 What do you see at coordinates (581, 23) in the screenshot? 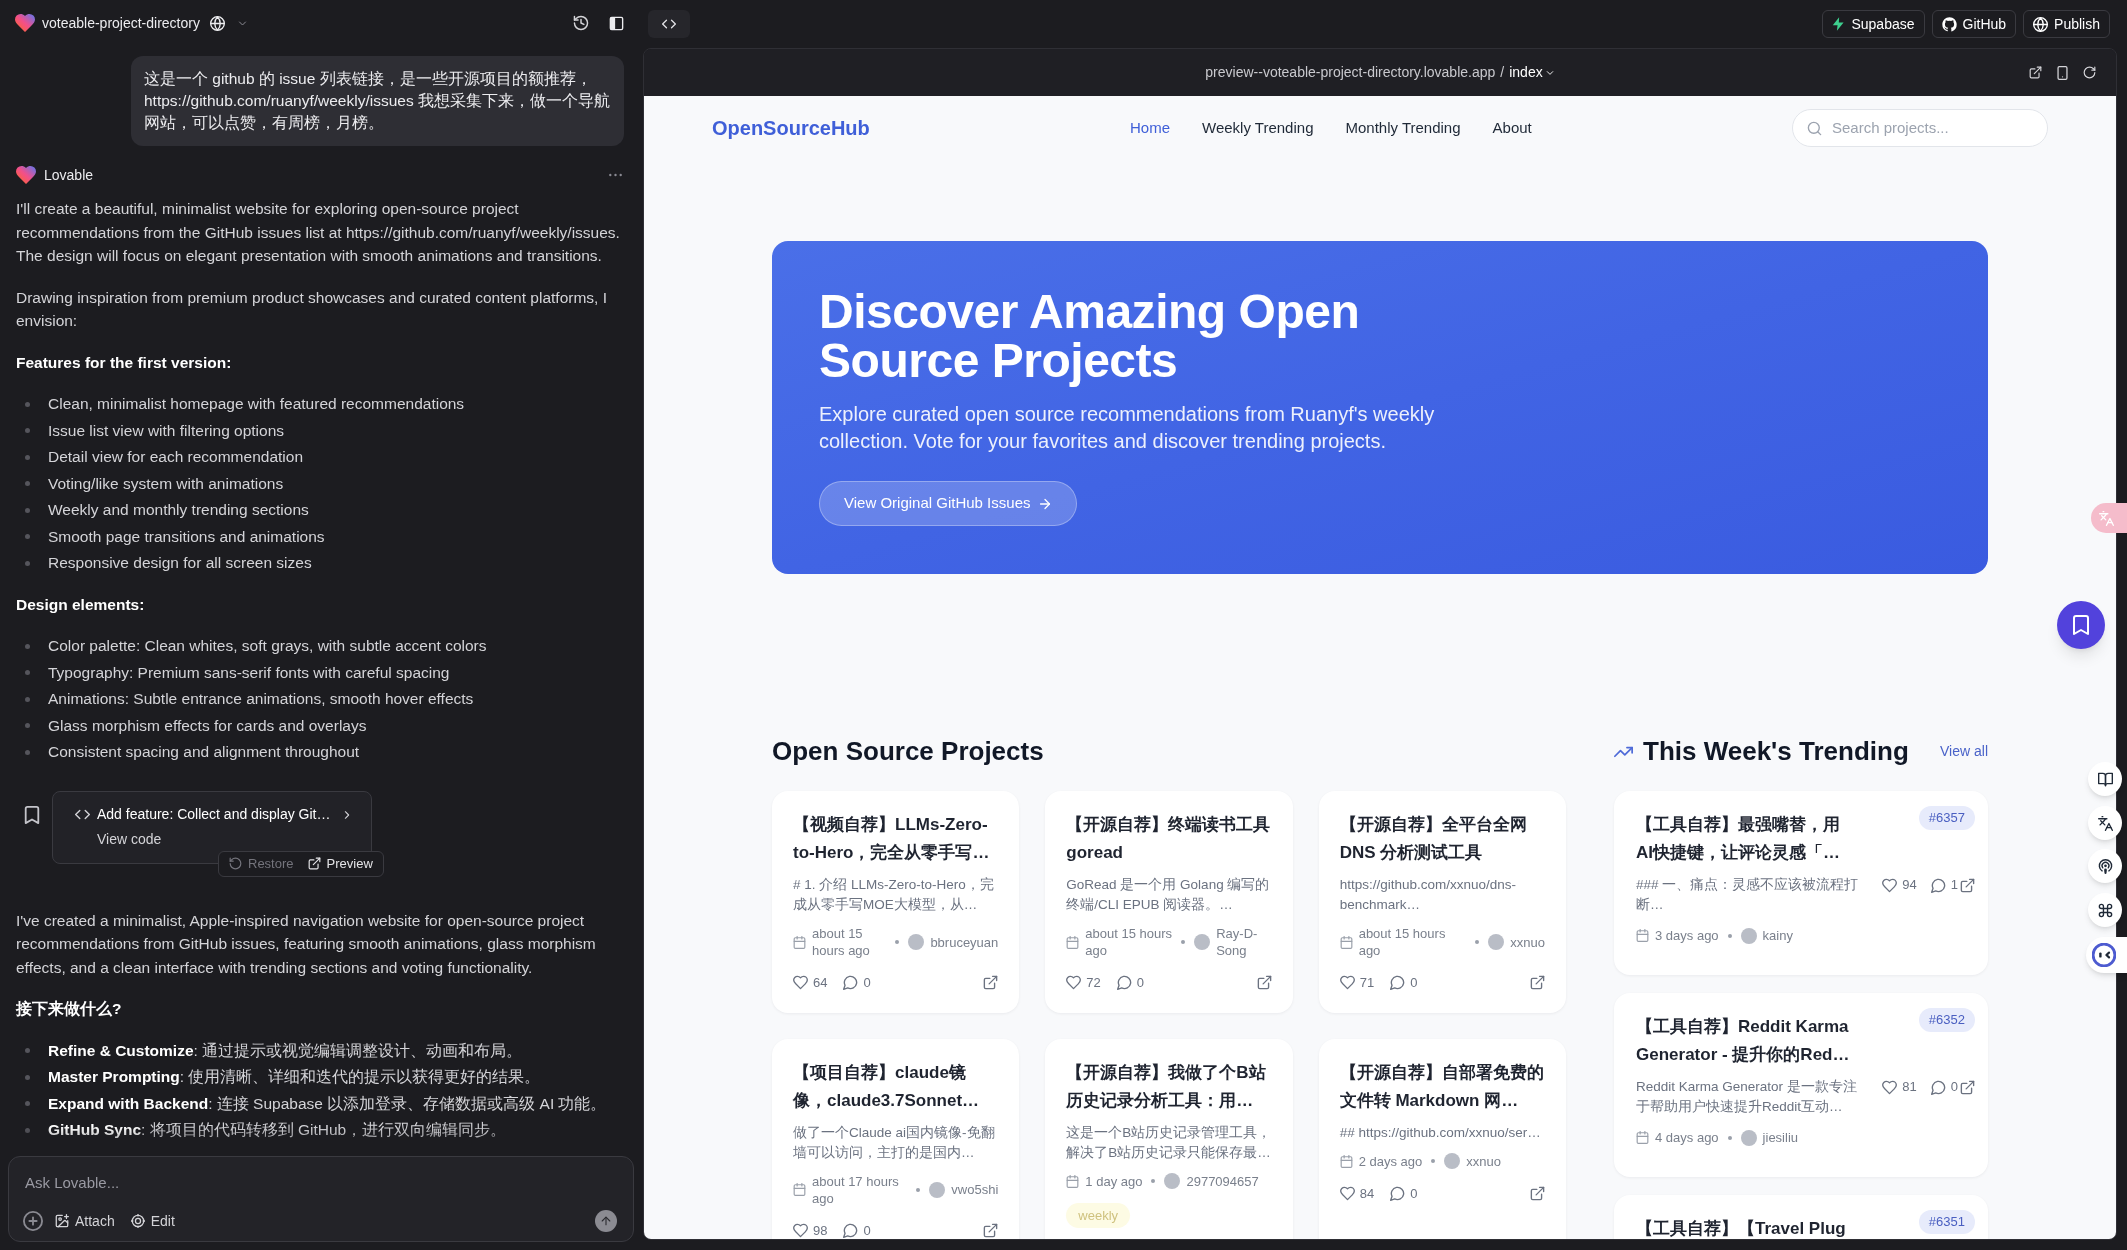
I see `history-icon` at bounding box center [581, 23].